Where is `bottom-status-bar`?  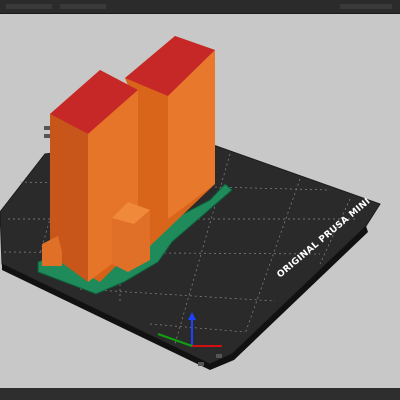 bottom-status-bar is located at coordinates (200, 394).